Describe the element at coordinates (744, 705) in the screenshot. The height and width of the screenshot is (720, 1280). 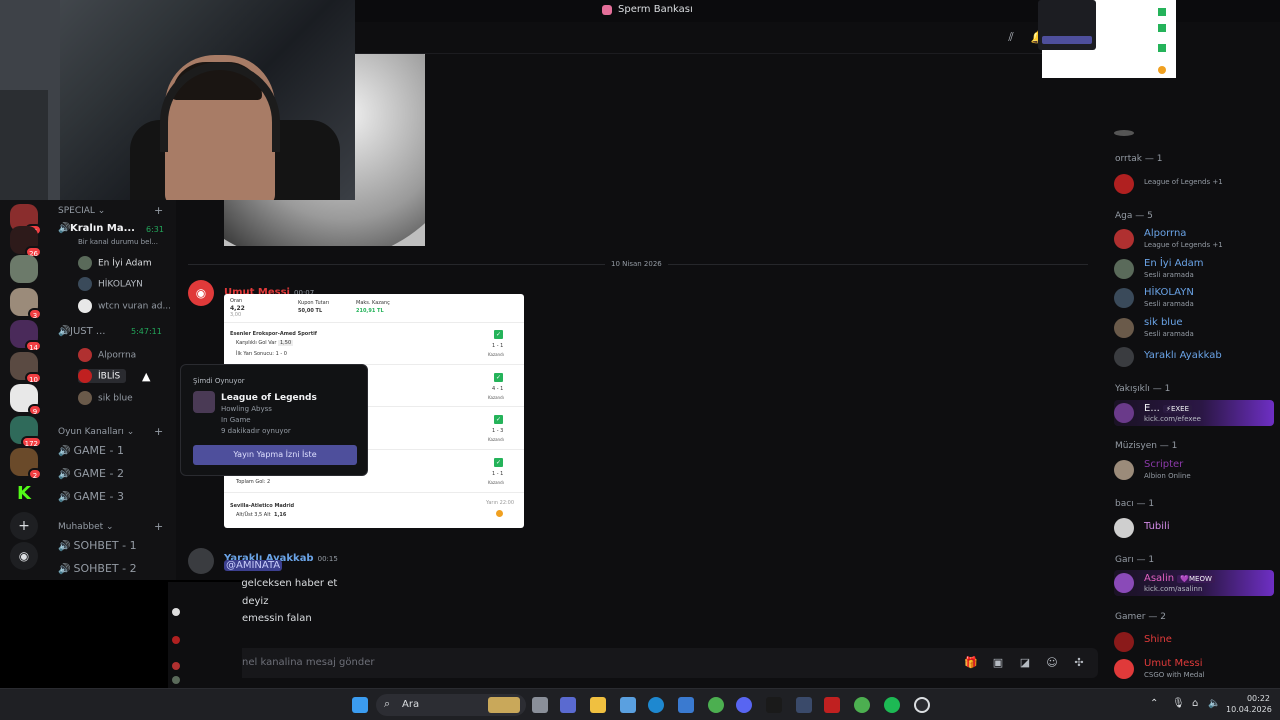
I see `discord-icon` at that location.